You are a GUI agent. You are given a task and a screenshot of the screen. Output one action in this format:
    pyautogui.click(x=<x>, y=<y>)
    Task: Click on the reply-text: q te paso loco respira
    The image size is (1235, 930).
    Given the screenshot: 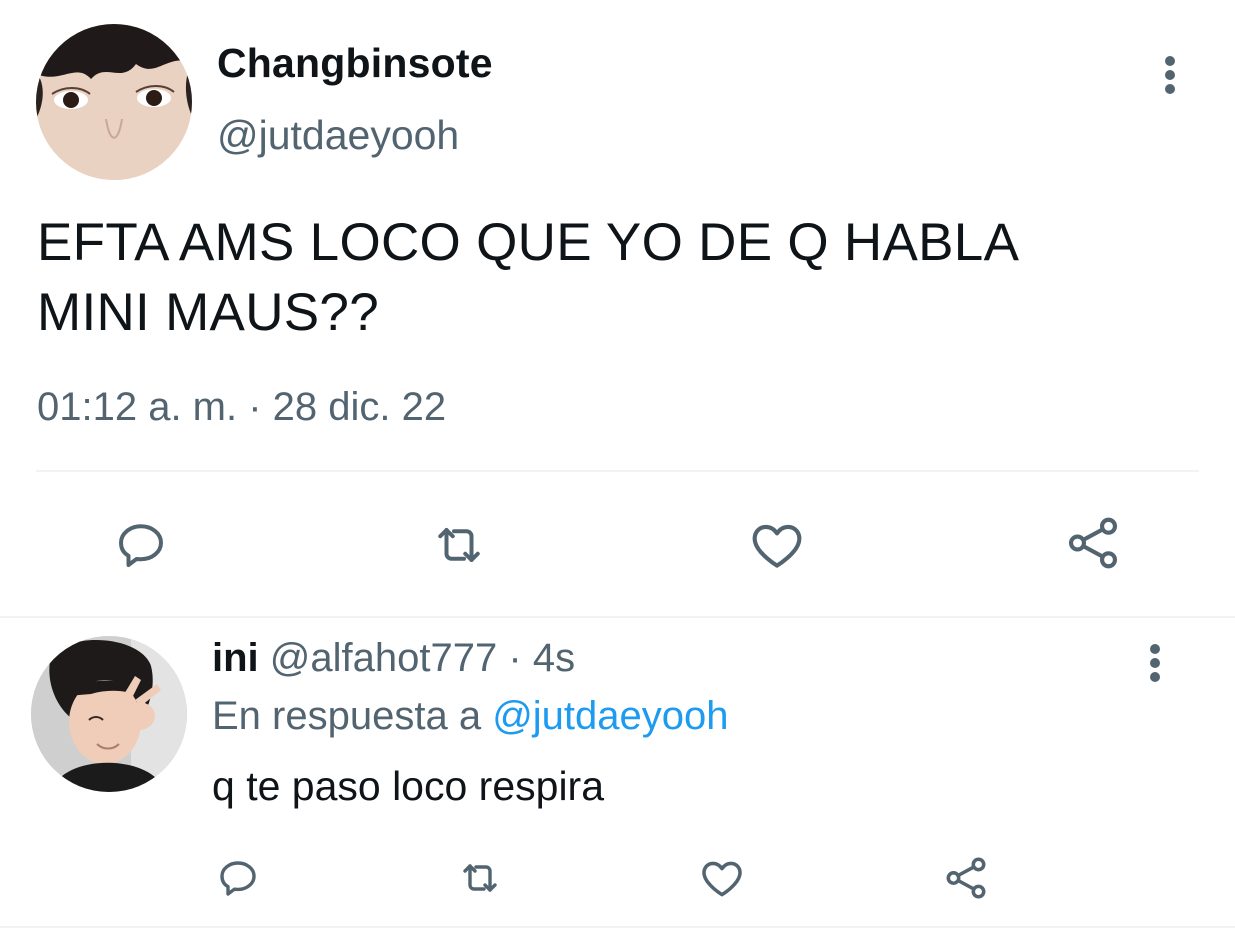 What is the action you would take?
    pyautogui.click(x=408, y=786)
    